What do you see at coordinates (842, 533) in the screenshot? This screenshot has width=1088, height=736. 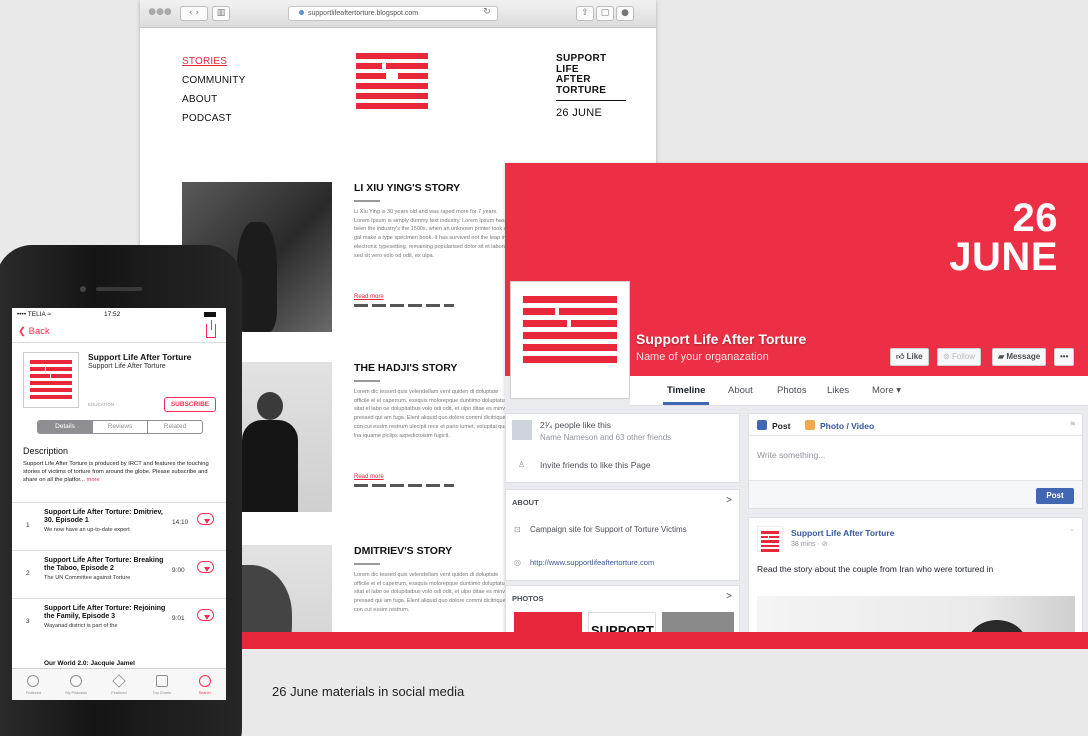 I see `post-author: Support Life After Torture` at bounding box center [842, 533].